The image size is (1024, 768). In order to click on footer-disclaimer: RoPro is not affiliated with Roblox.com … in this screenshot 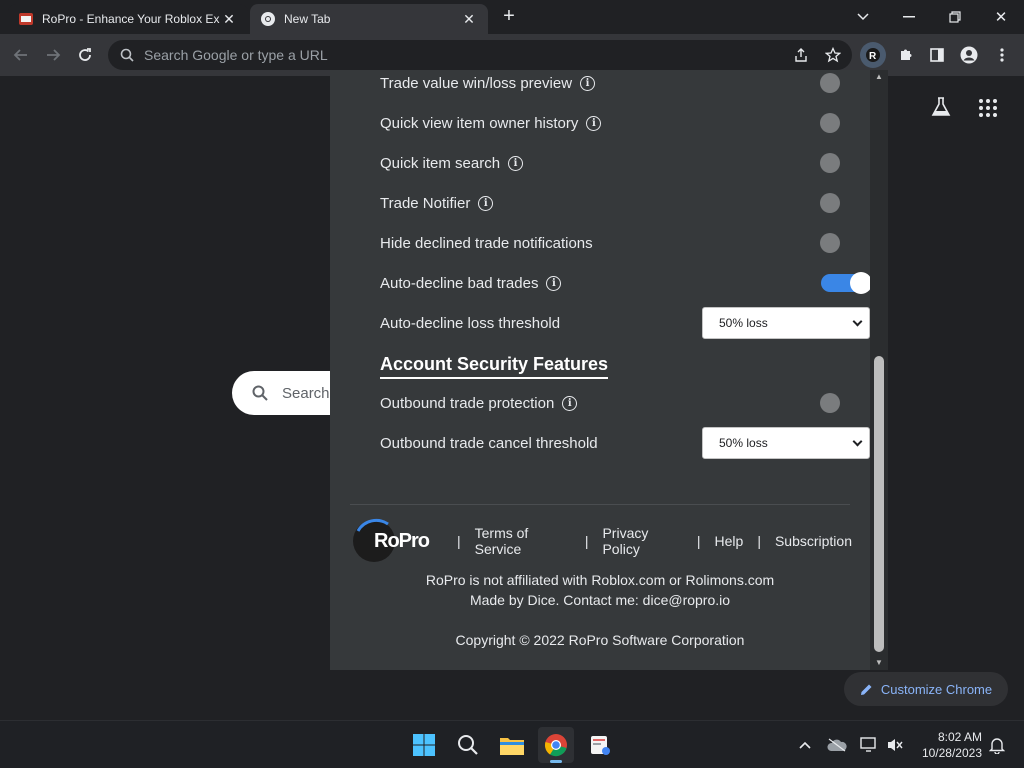, I will do `click(600, 580)`.